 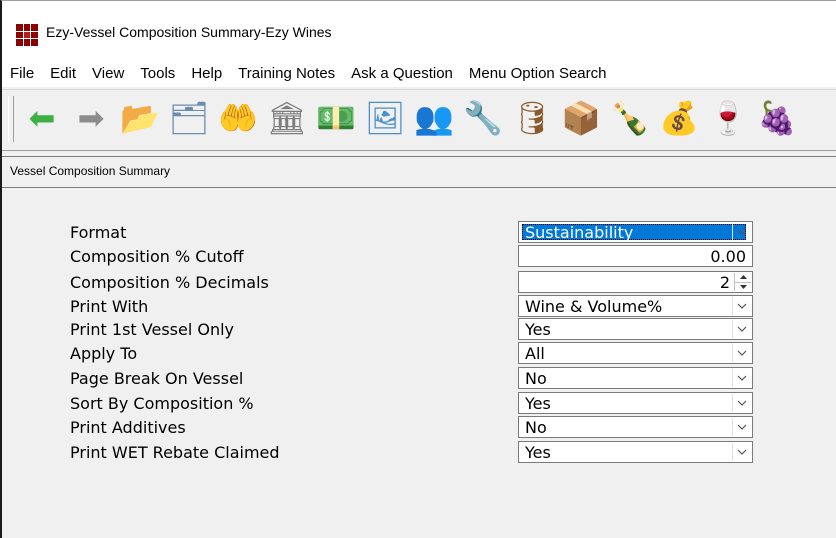 What do you see at coordinates (581, 118) in the screenshot?
I see `box-icon: 📦` at bounding box center [581, 118].